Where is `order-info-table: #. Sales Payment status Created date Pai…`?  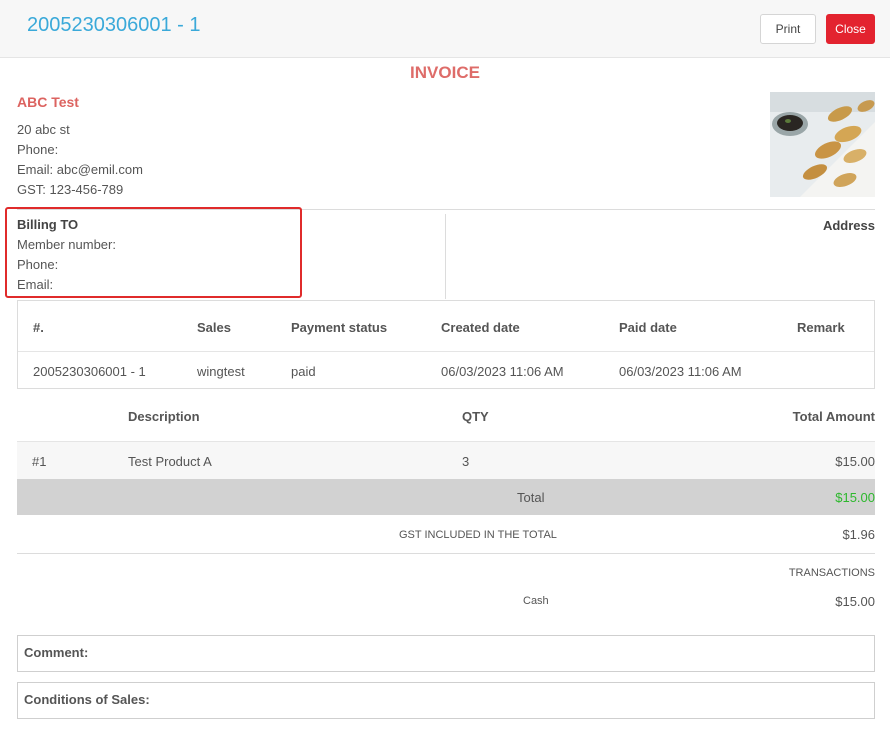
order-info-table: #. Sales Payment status Created date Pai… is located at coordinates (446, 344).